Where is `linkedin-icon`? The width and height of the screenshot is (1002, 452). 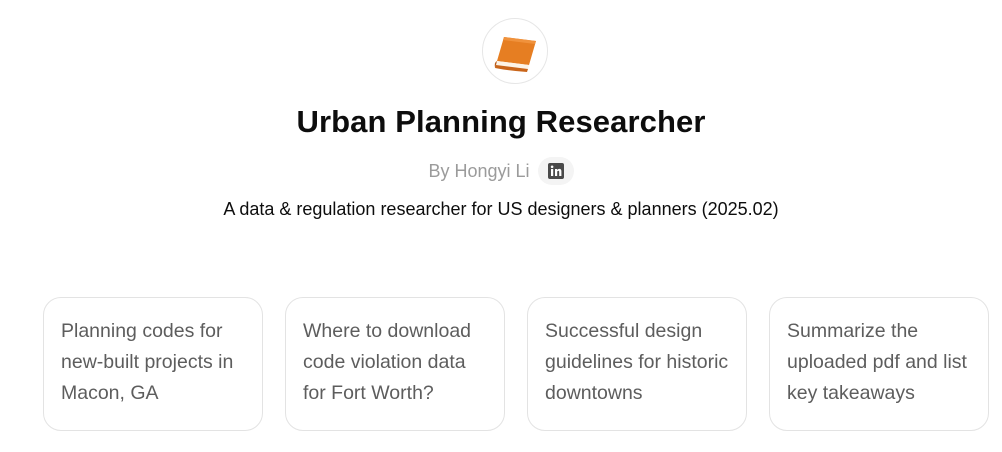 linkedin-icon is located at coordinates (555, 171).